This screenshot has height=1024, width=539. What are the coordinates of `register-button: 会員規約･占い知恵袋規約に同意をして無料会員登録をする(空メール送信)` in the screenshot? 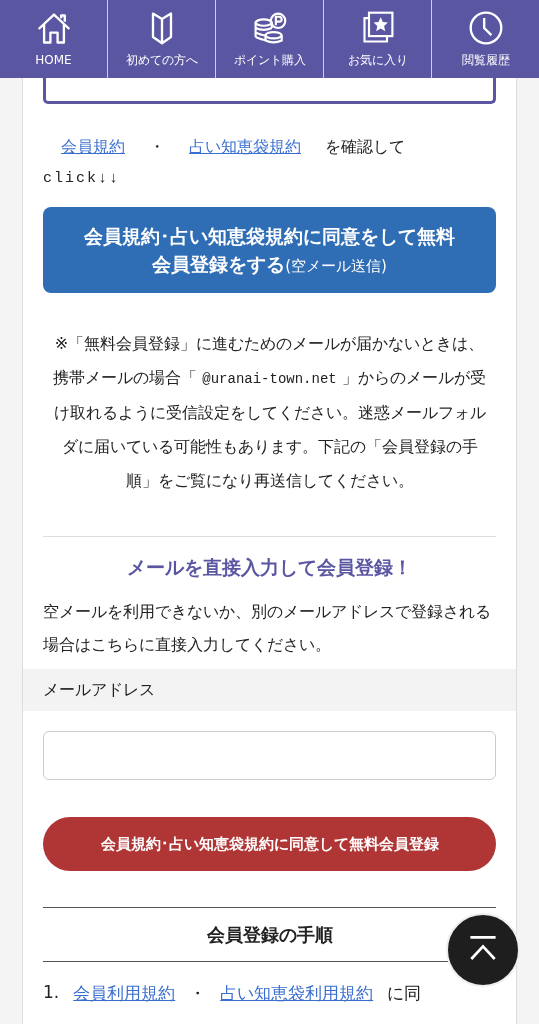 It's located at (269, 250).